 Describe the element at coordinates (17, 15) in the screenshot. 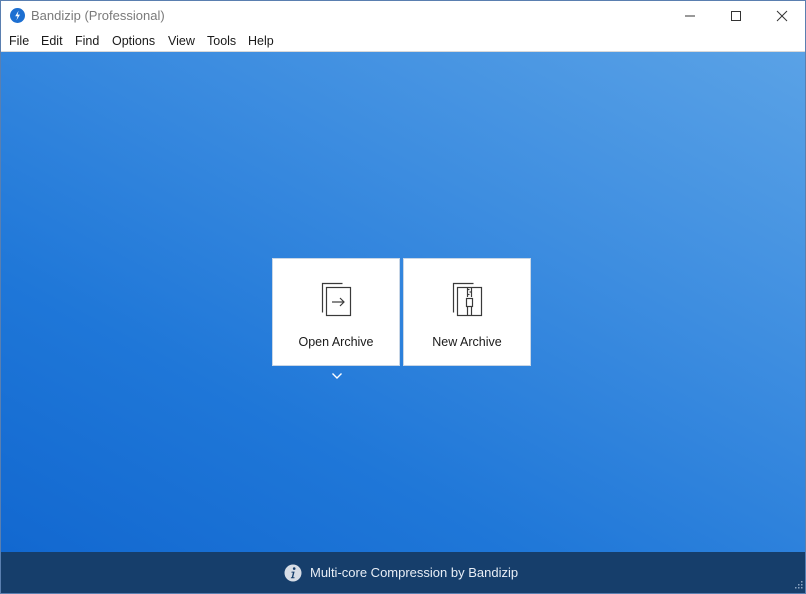

I see `bandizip-logo-icon` at that location.